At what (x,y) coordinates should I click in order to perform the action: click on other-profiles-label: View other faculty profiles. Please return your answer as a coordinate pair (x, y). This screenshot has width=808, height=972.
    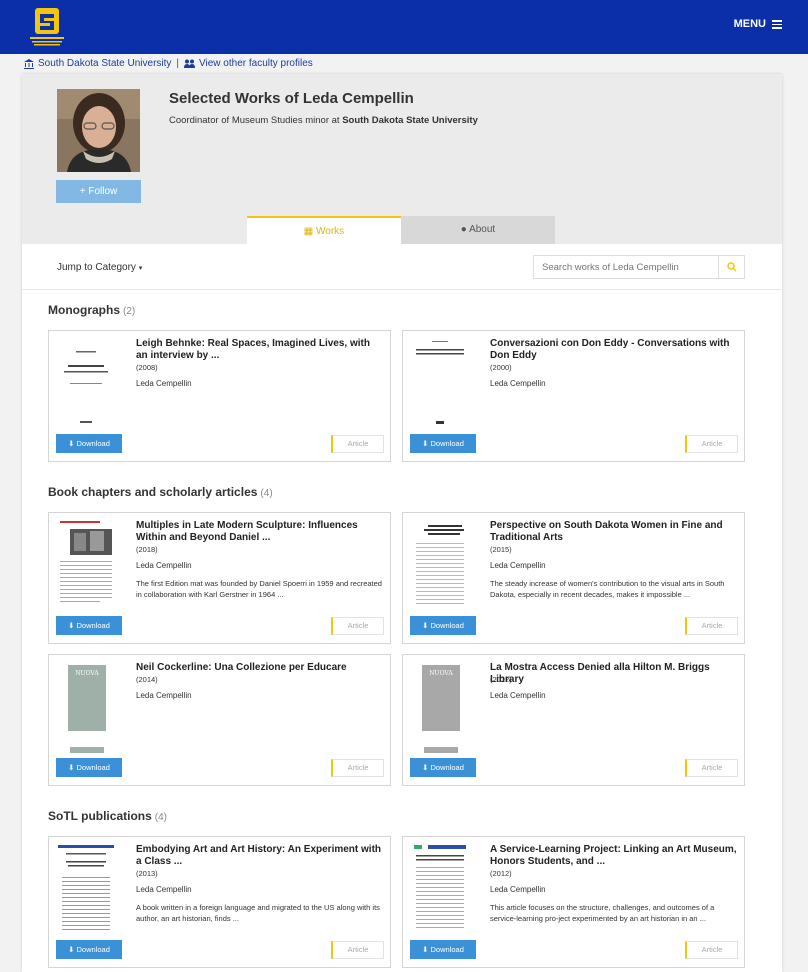
    Looking at the image, I should click on (256, 63).